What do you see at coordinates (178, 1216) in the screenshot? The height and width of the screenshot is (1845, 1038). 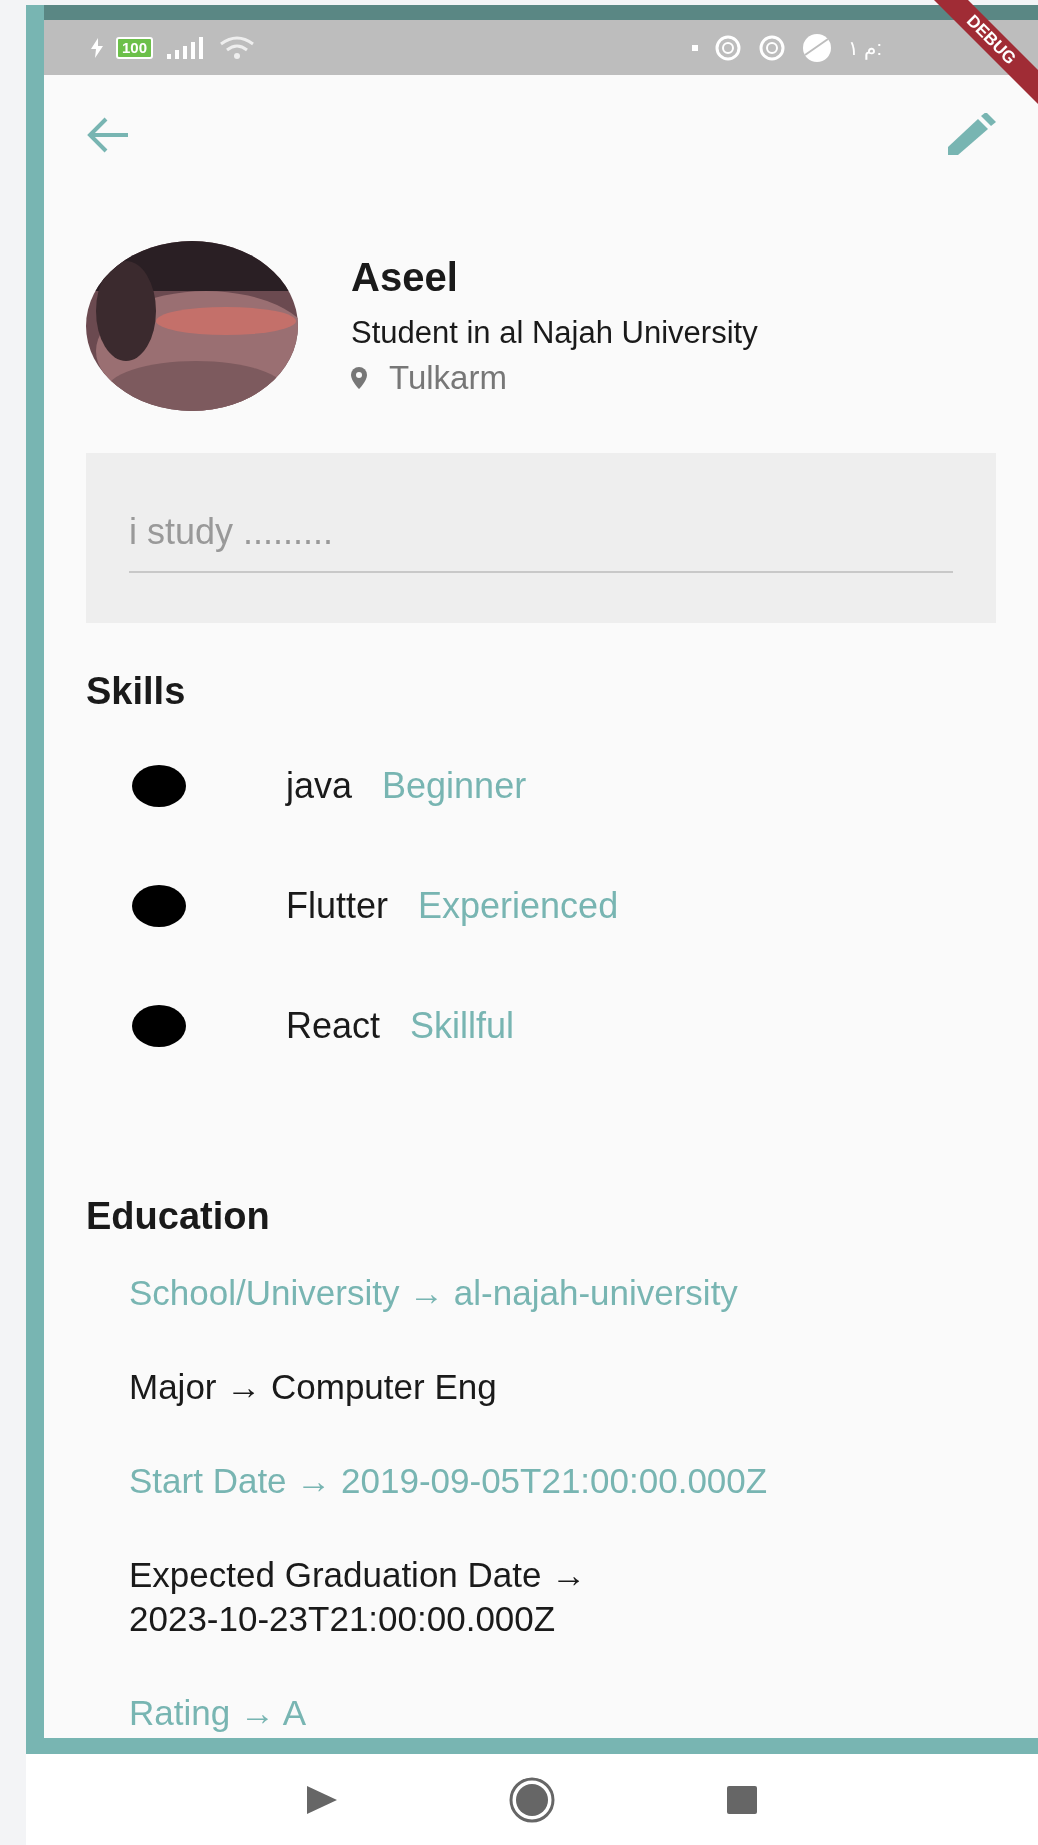 I see `section-heading: Education` at bounding box center [178, 1216].